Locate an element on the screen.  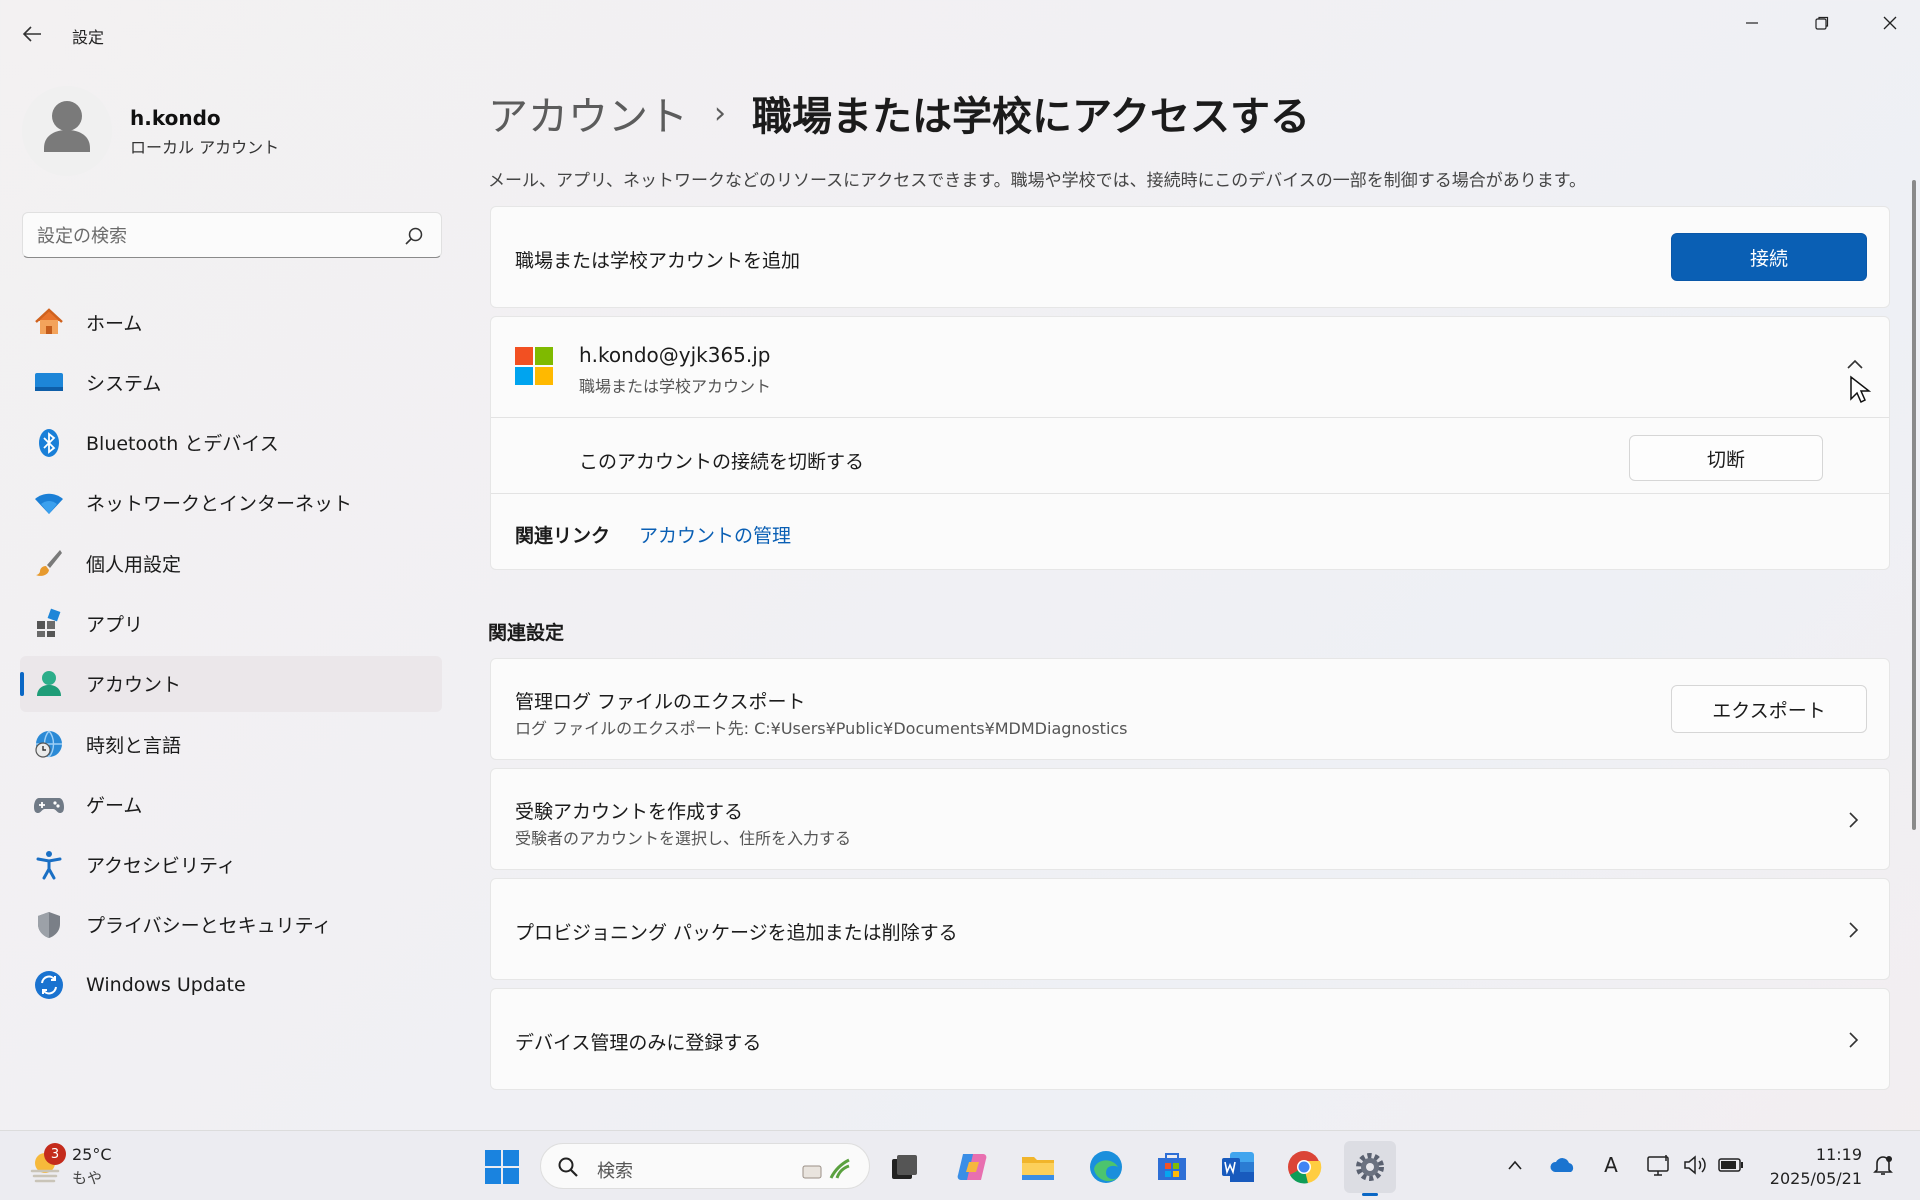
taskbar-store is located at coordinates (1172, 1167).